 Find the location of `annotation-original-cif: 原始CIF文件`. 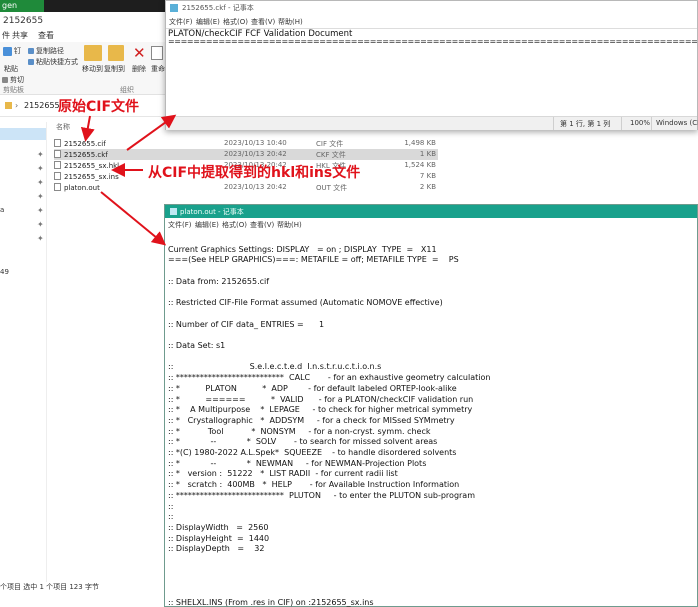

annotation-original-cif: 原始CIF文件 is located at coordinates (99, 107).